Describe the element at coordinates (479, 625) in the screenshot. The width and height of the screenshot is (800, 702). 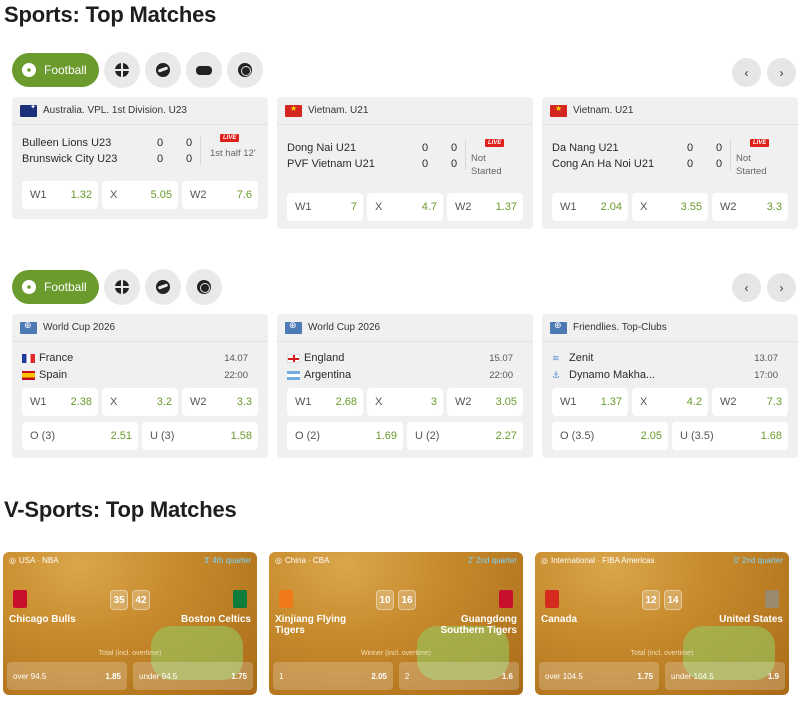
I see `team-name: Guangdong Southern Tigers` at that location.